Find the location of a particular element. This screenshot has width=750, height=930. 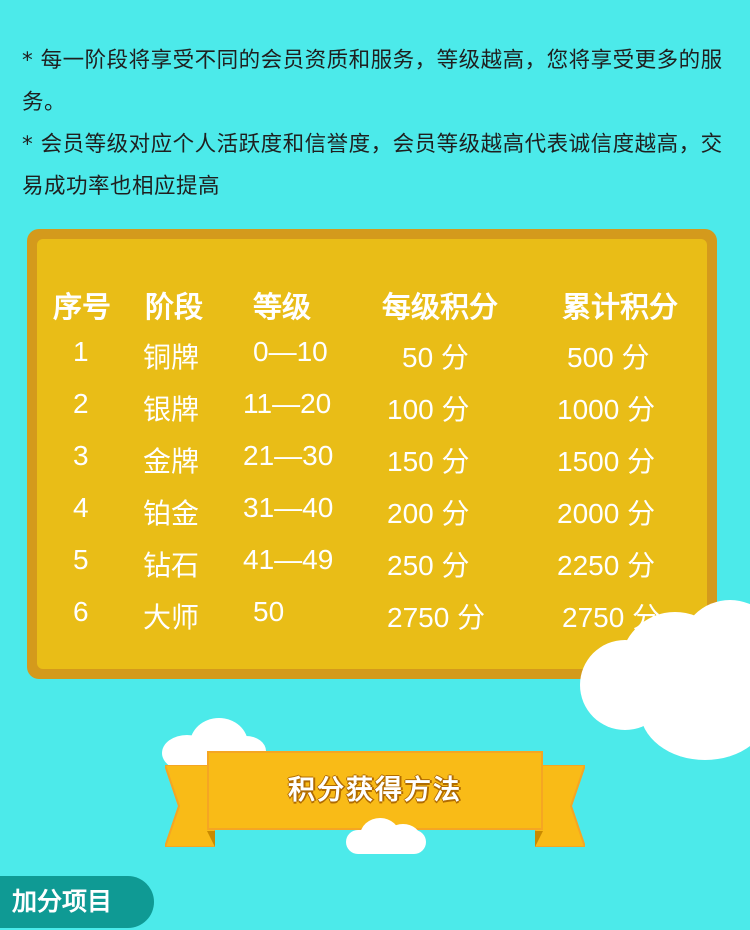

table-row-3-level: 21—30 is located at coordinates (288, 455).